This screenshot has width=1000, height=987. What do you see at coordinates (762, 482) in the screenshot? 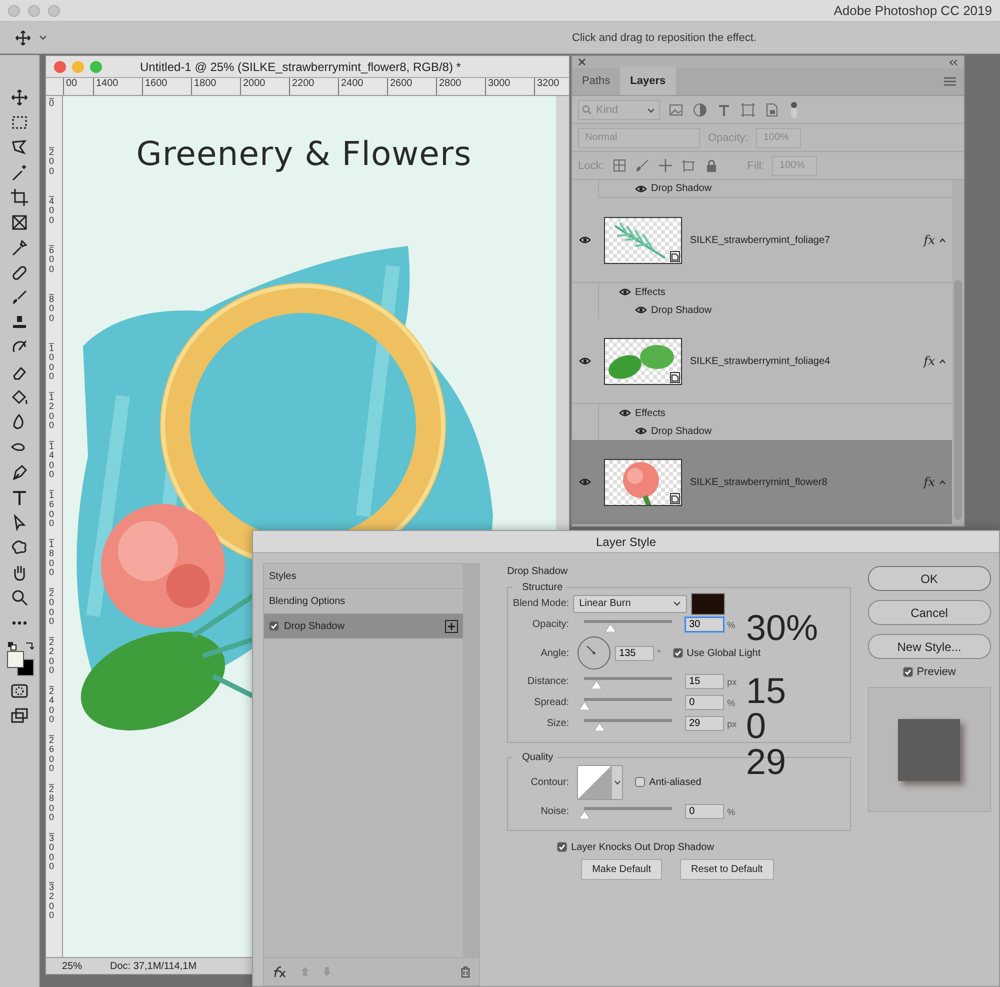
I see `layer-row: SILKE_strawberrymint_flower8 fx` at bounding box center [762, 482].